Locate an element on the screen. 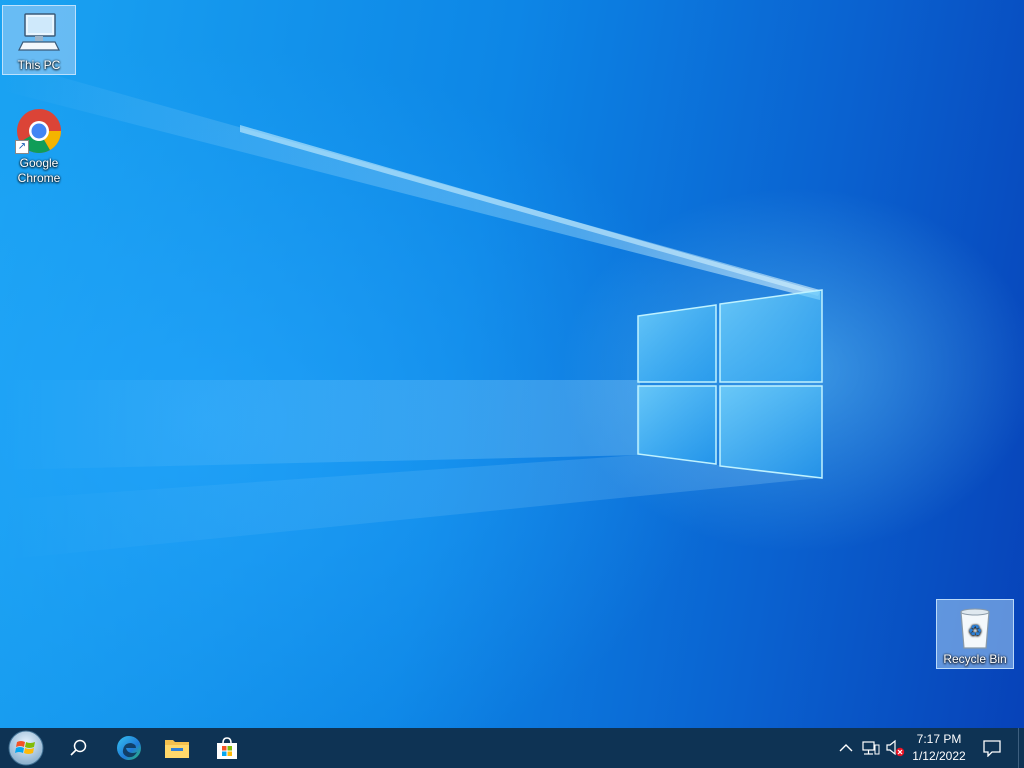 The width and height of the screenshot is (1024, 768). windows-orb-icon is located at coordinates (26, 748).